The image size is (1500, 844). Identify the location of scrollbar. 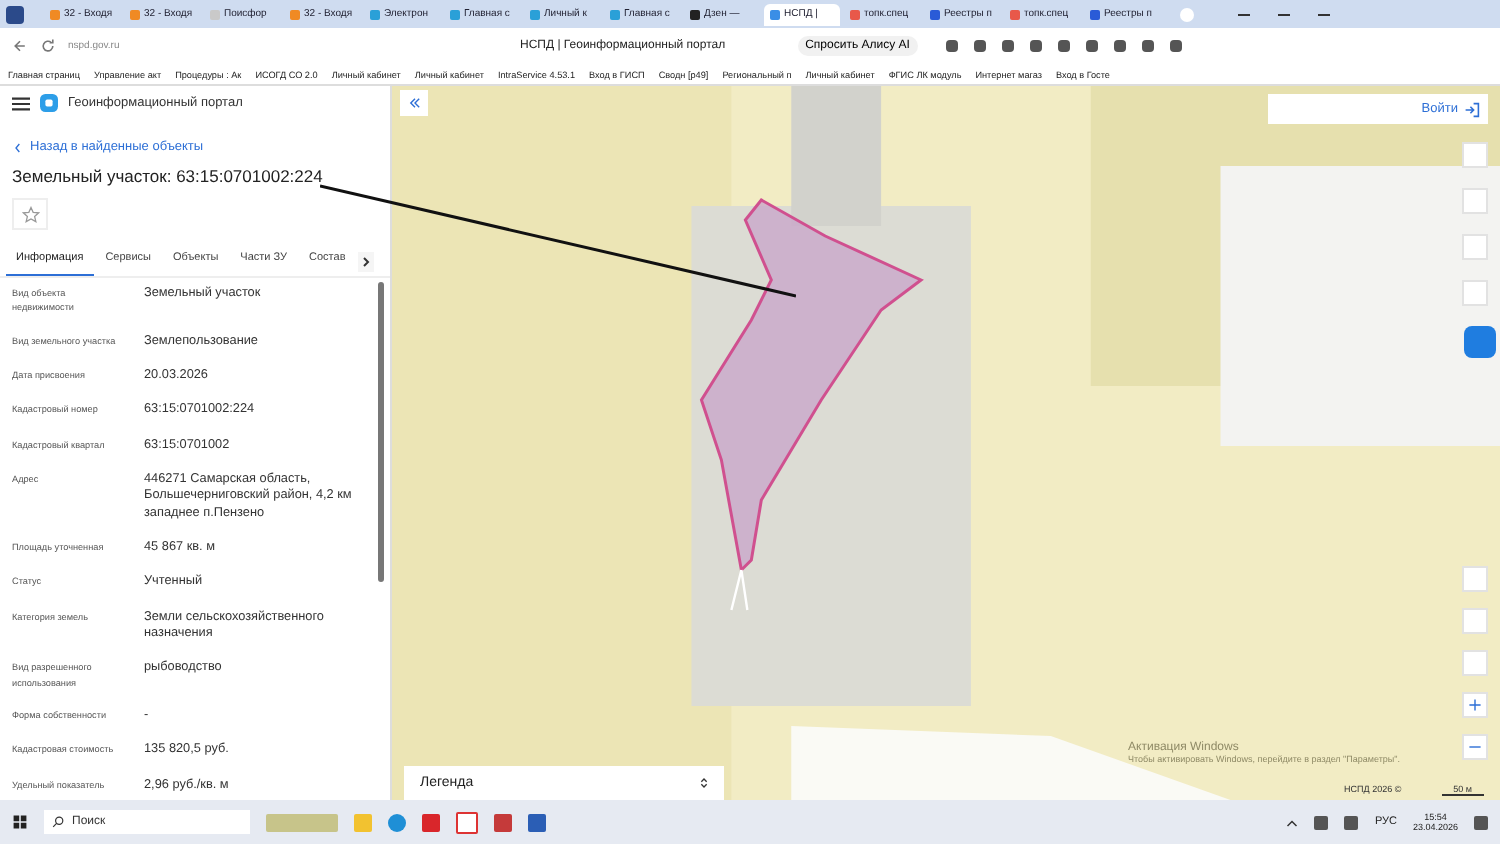
(381, 432).